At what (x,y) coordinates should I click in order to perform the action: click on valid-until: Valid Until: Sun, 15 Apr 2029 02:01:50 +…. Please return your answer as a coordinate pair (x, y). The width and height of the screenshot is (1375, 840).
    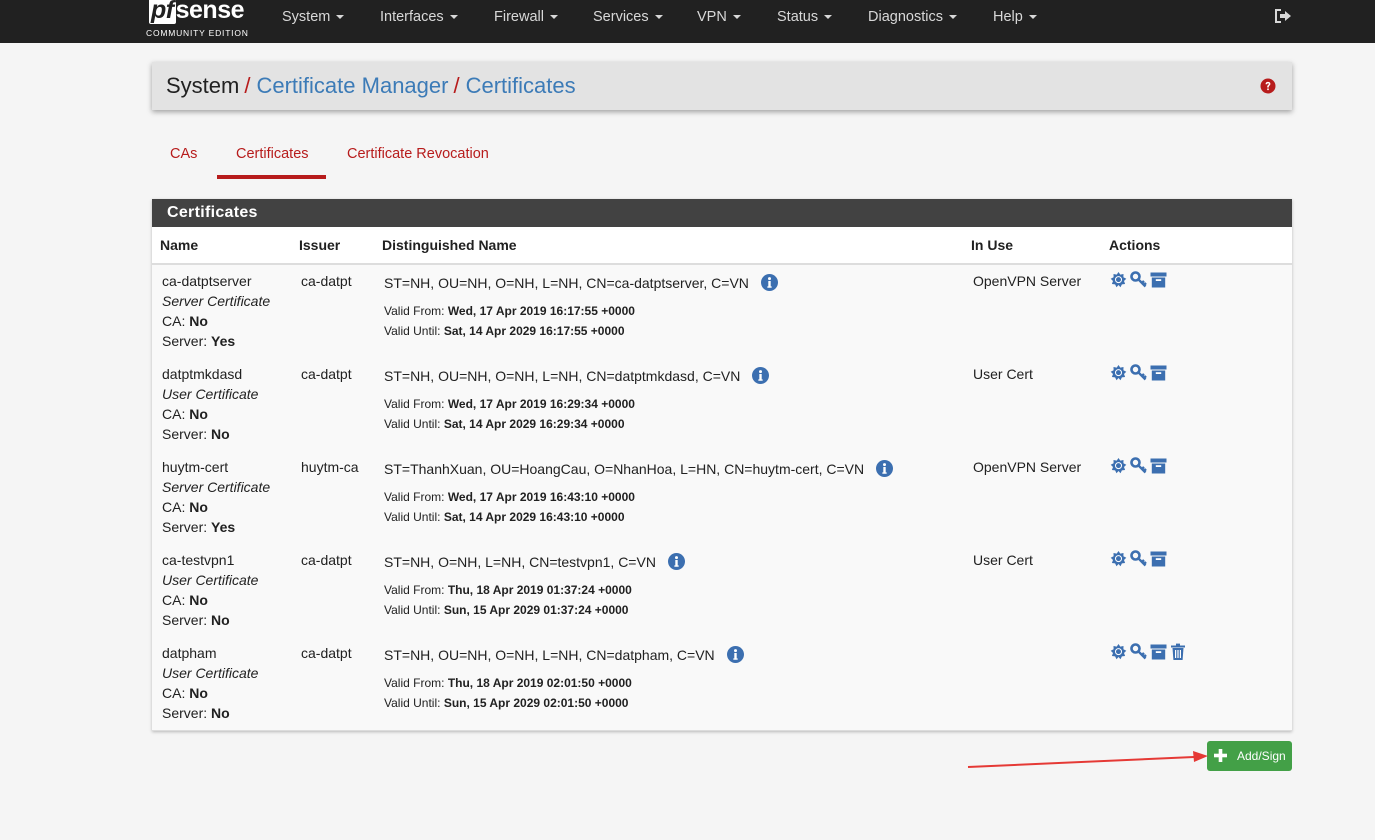
    Looking at the image, I should click on (506, 703).